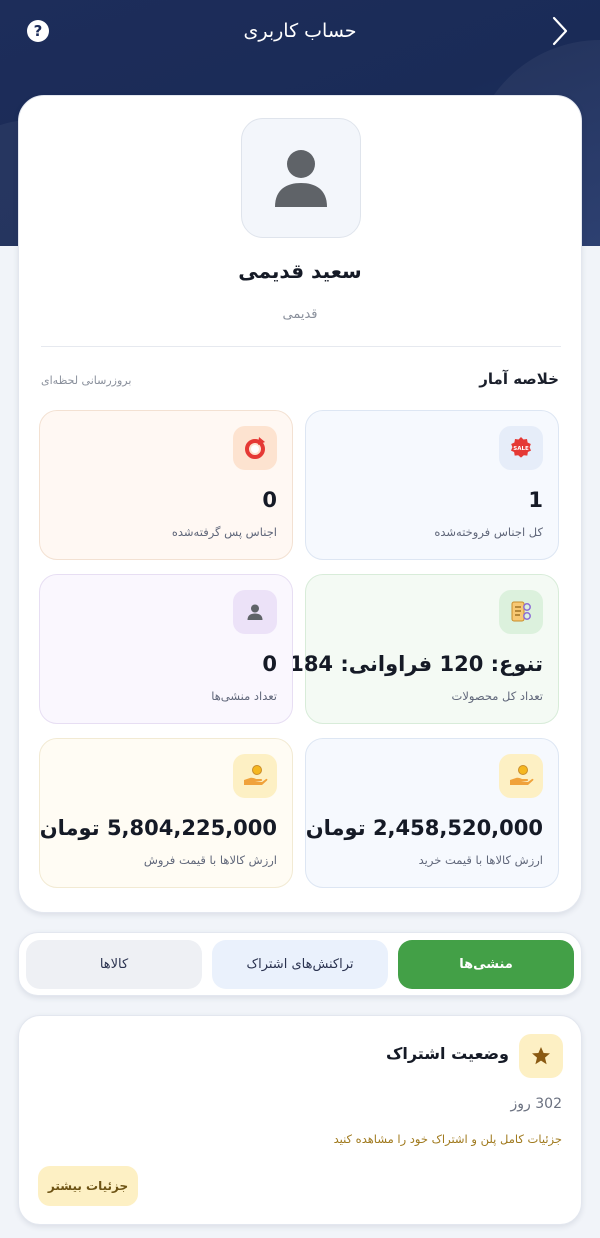 The width and height of the screenshot is (600, 1238). I want to click on stat-card-returned: 0 اجناس پس گرفته‌شده, so click(166, 485).